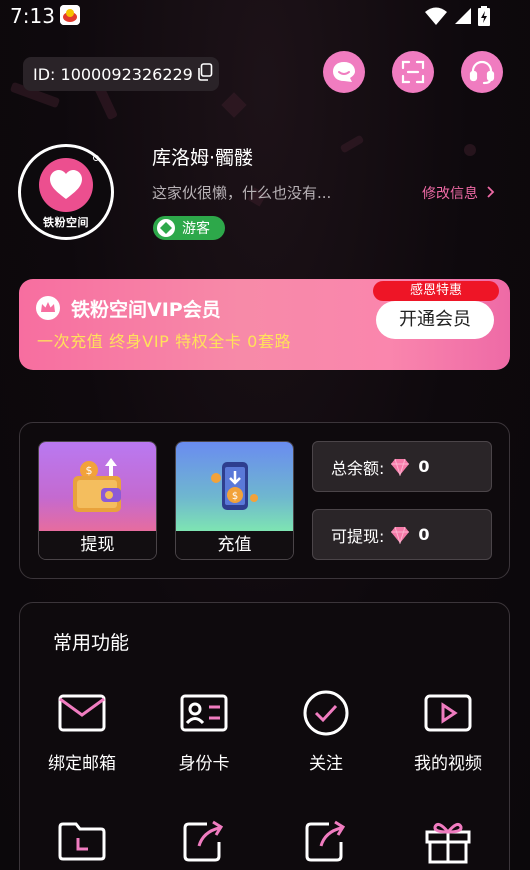 Image resolution: width=530 pixels, height=870 pixels. What do you see at coordinates (48, 308) in the screenshot?
I see `crown-icon` at bounding box center [48, 308].